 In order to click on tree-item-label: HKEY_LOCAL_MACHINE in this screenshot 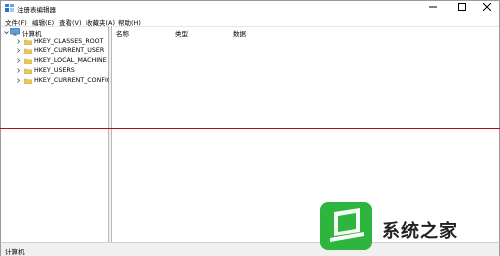, I will do `click(70, 60)`.